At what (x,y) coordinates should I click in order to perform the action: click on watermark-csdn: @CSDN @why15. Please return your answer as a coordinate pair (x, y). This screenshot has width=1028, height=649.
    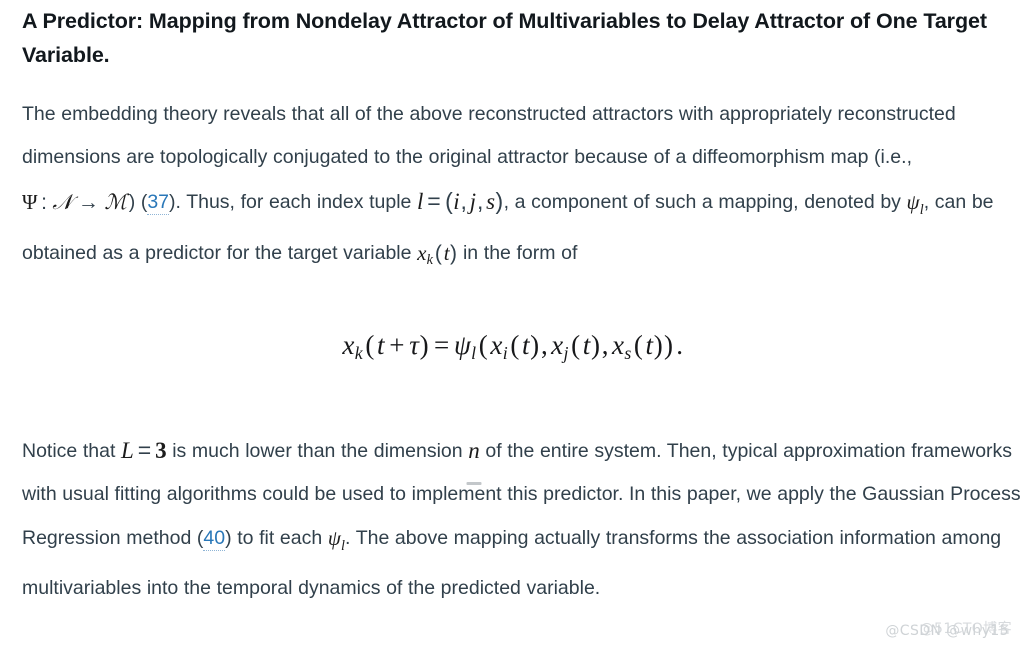
    Looking at the image, I should click on (947, 631).